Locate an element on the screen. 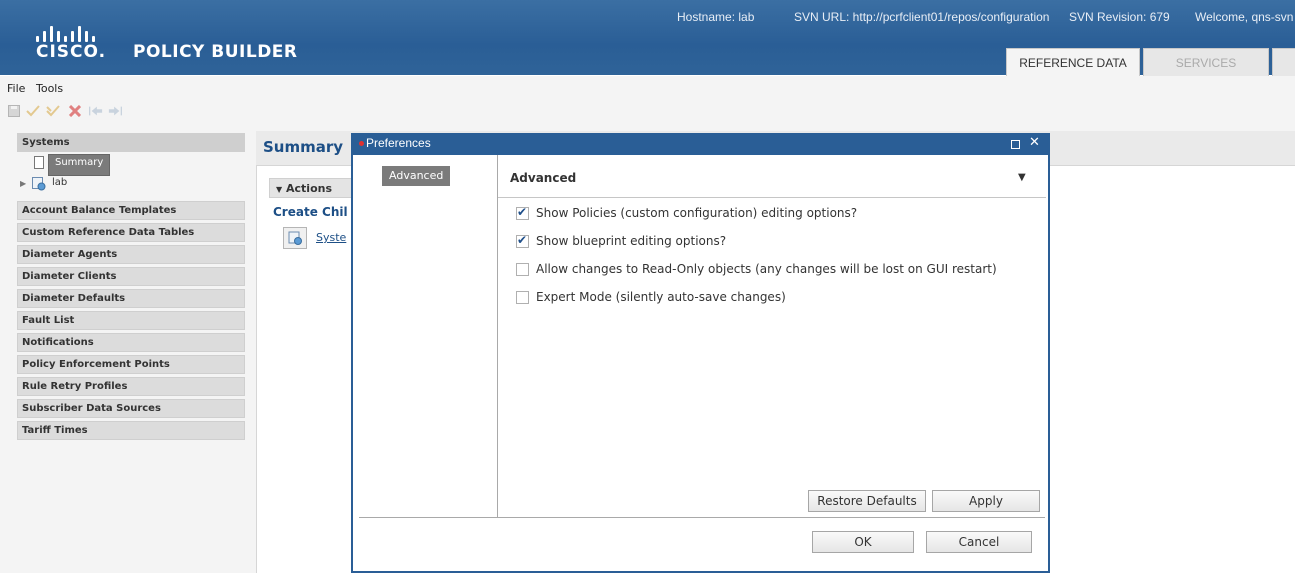 This screenshot has height=573, width=1295. preferences-nav-advanced: Advanced is located at coordinates (416, 176).